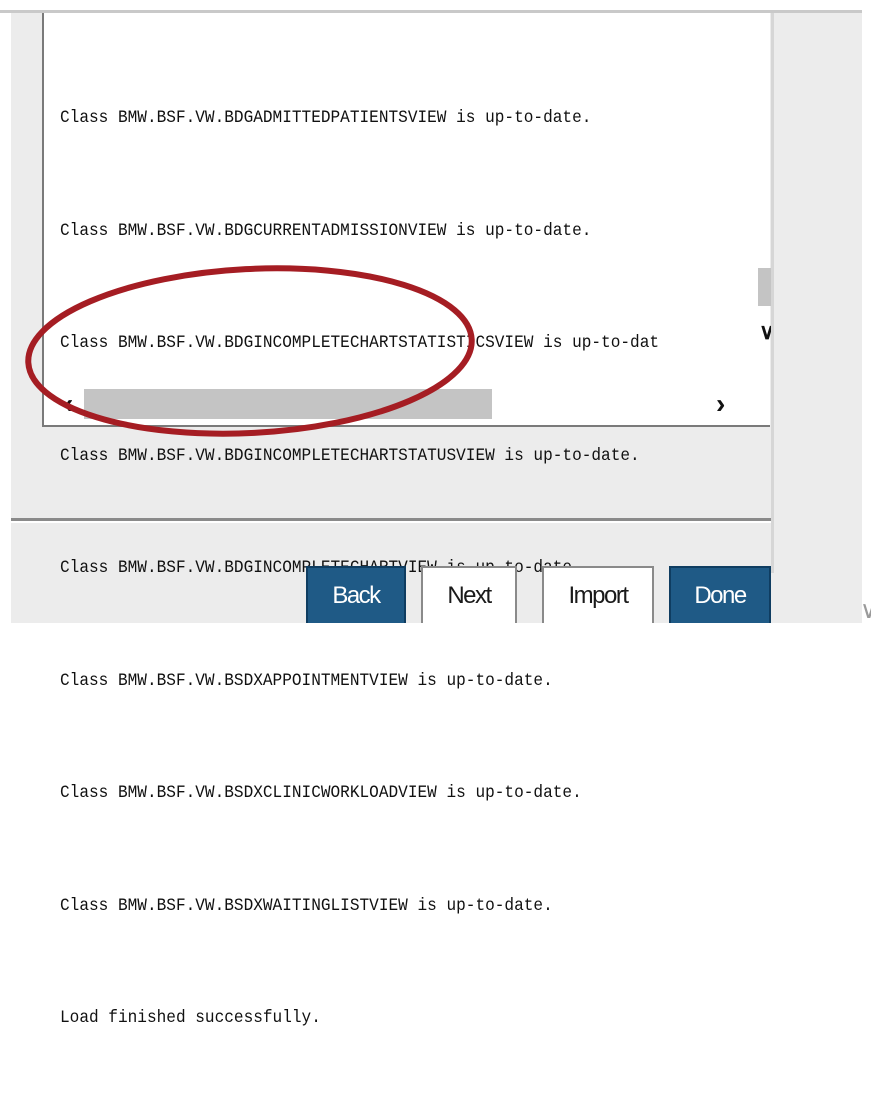 The width and height of the screenshot is (871, 1113). I want to click on wizard-button-bar: Back Next Import Done, so click(391, 572).